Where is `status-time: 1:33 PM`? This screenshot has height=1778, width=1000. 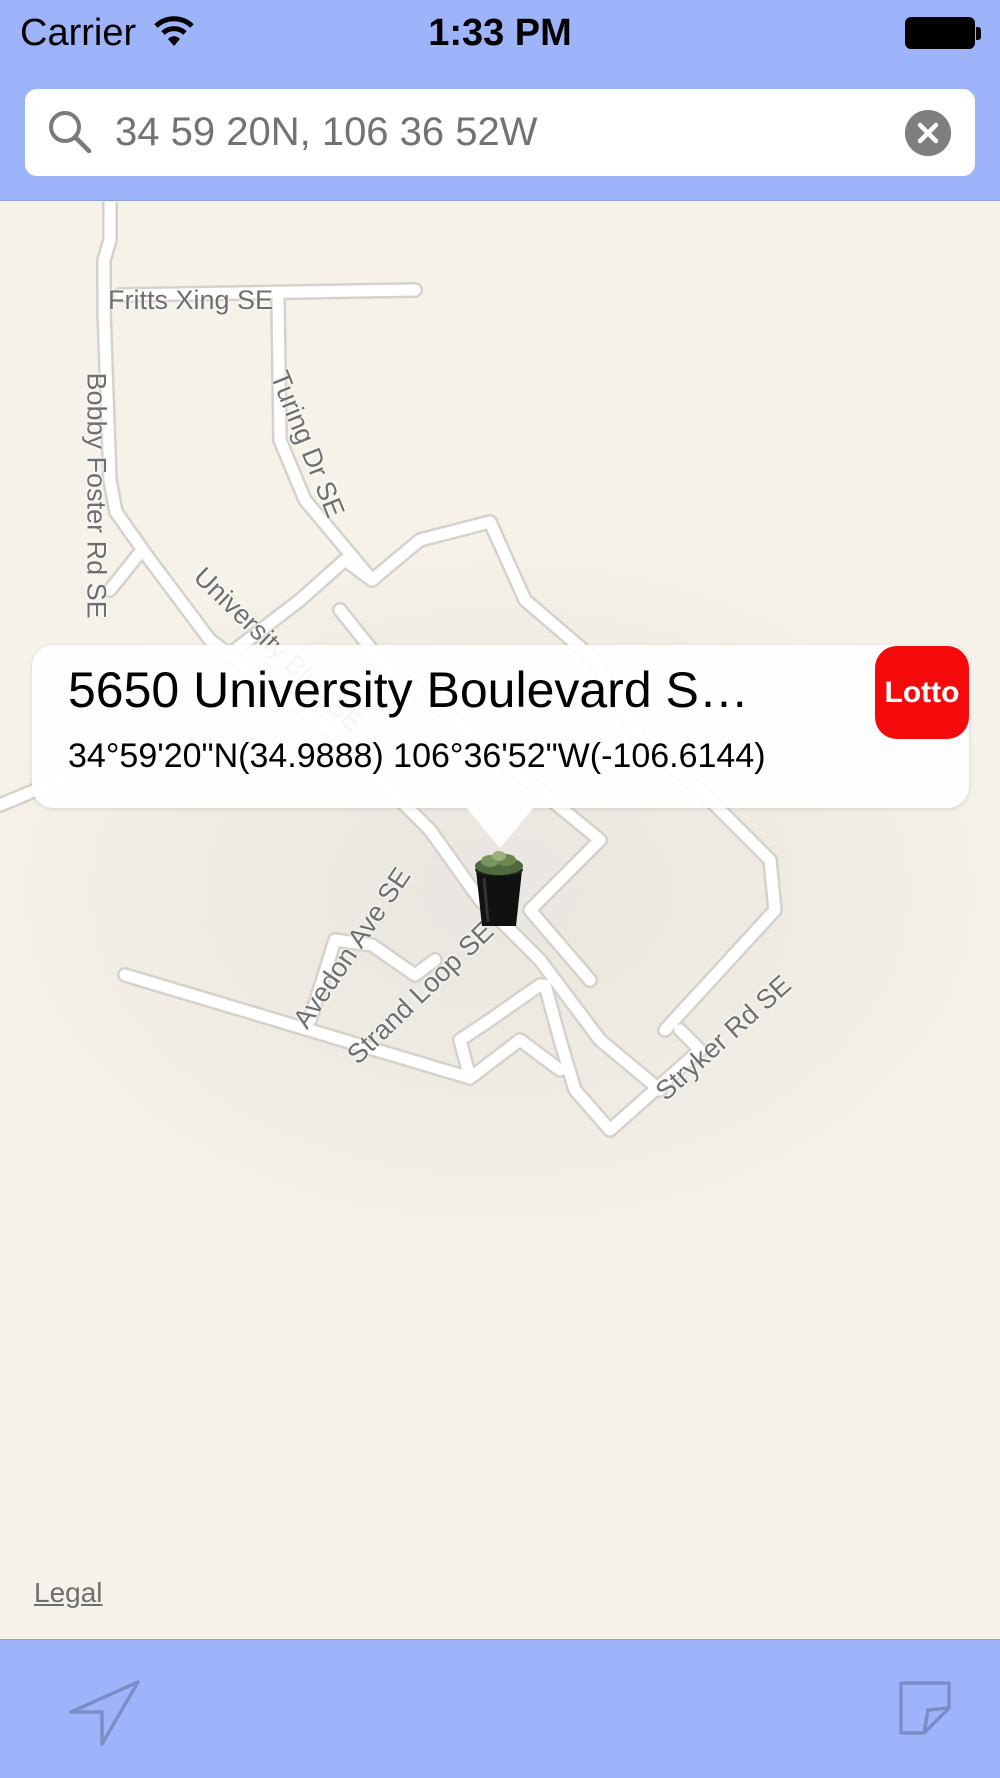
status-time: 1:33 PM is located at coordinates (500, 33).